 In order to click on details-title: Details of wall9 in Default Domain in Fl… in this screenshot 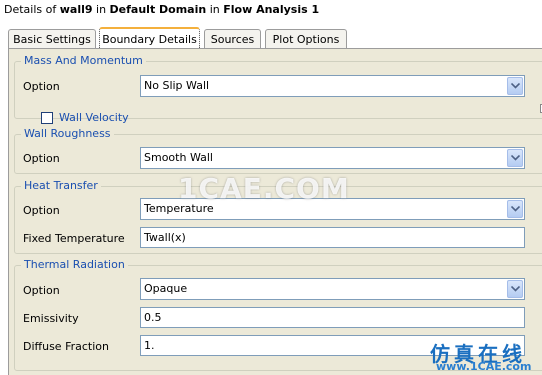, I will do `click(271, 10)`.